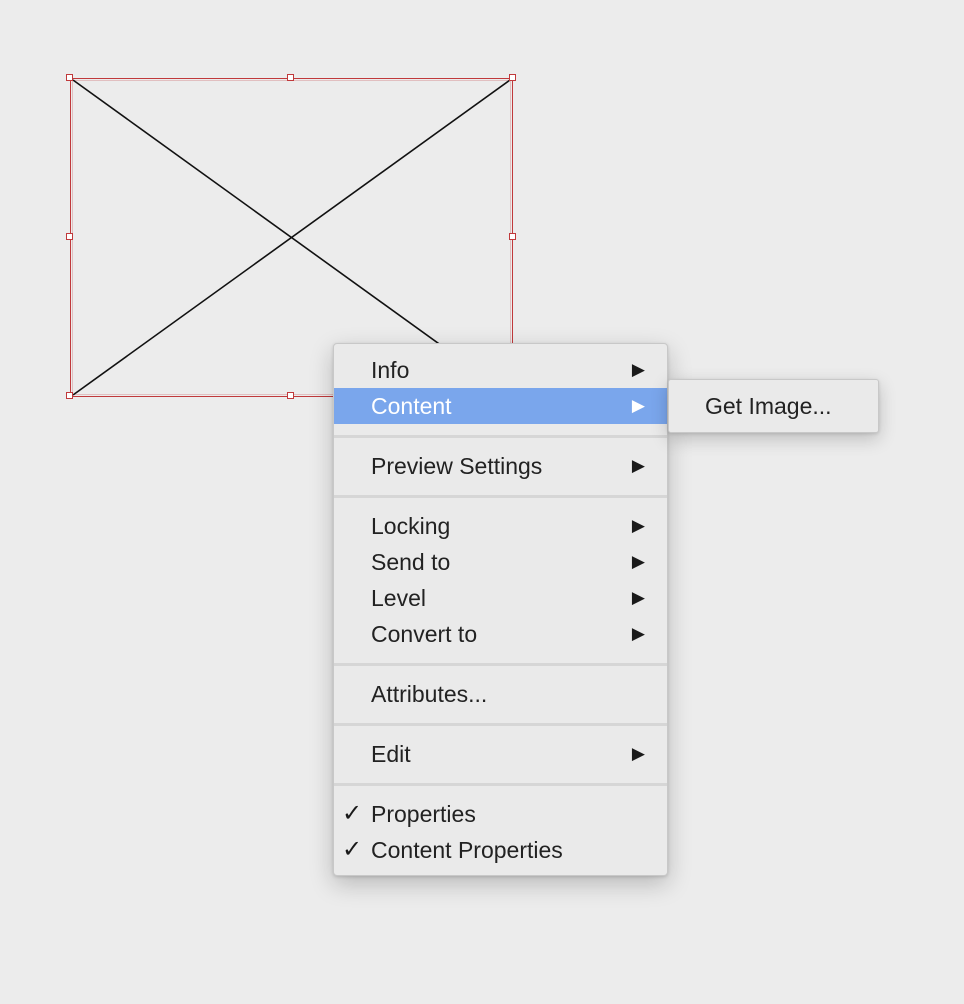  I want to click on menu-item-preview-settings: Preview Settings ▶, so click(500, 466).